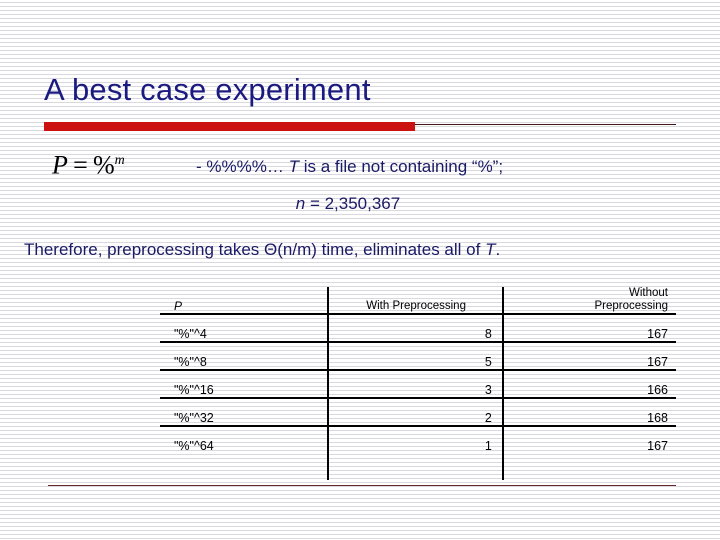 The height and width of the screenshot is (540, 720). I want to click on text-length-line: n = 2,350,367, so click(348, 204).